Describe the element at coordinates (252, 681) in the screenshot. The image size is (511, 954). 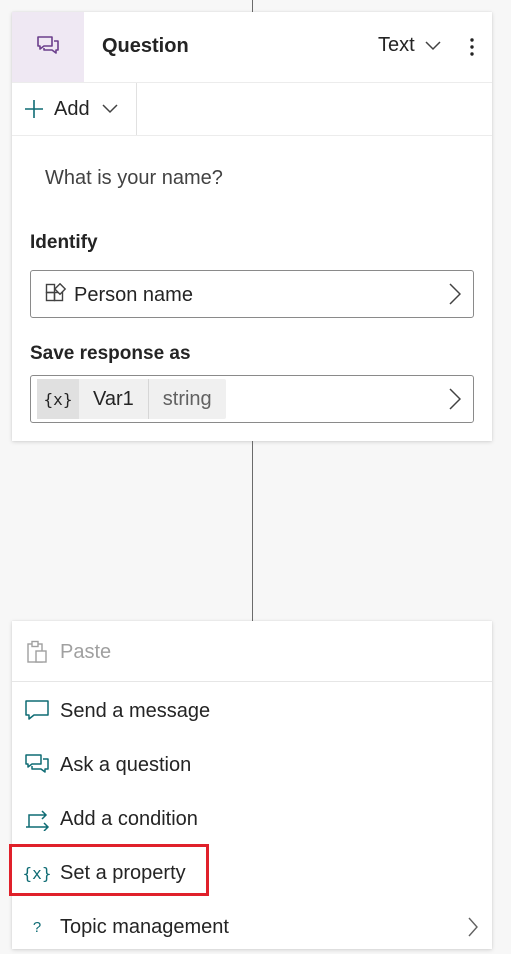
I see `menu-divider` at that location.